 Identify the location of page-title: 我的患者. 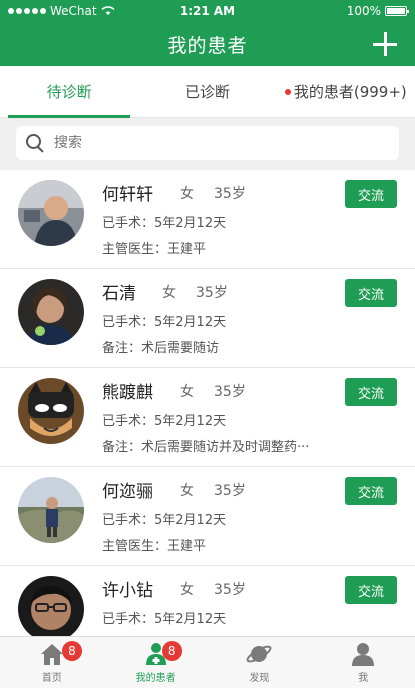
(207, 45).